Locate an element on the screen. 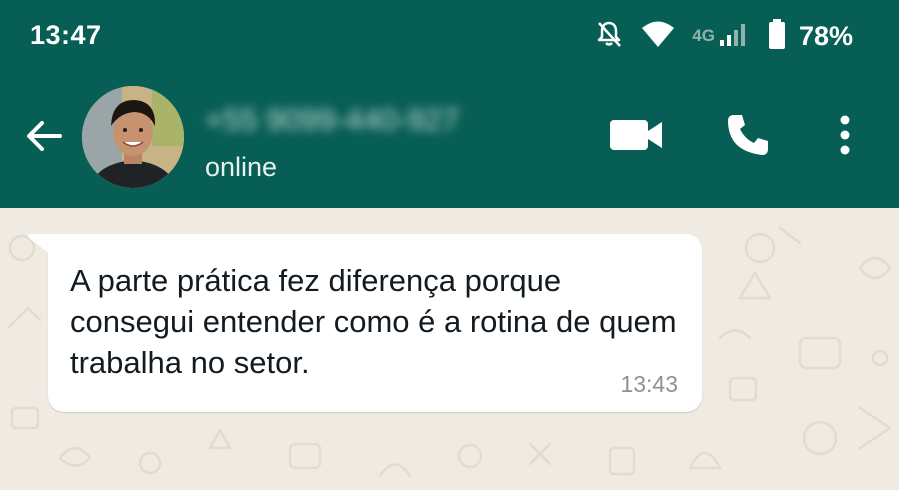 The height and width of the screenshot is (490, 899). signal-icon is located at coordinates (735, 36).